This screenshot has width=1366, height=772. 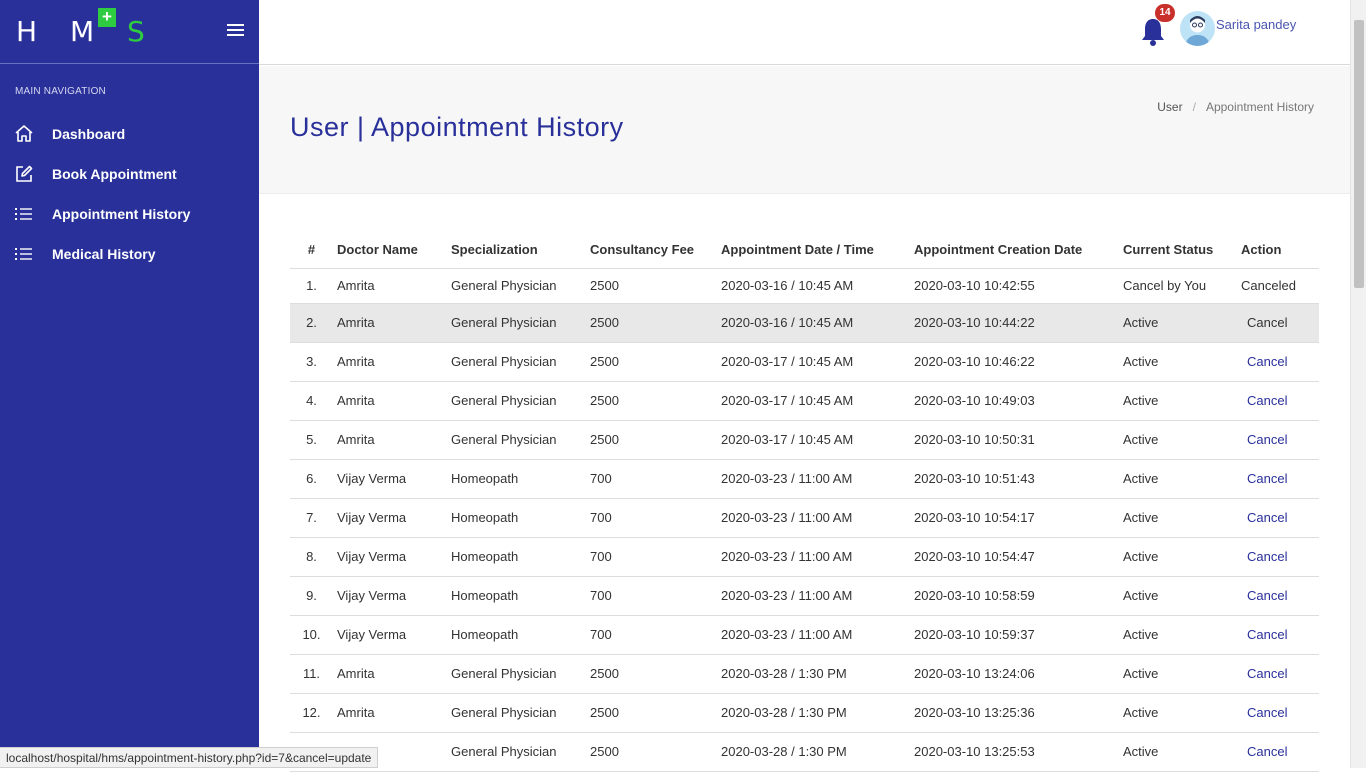 What do you see at coordinates (394, 479) in the screenshot?
I see `table-cell: Vijay Verma` at bounding box center [394, 479].